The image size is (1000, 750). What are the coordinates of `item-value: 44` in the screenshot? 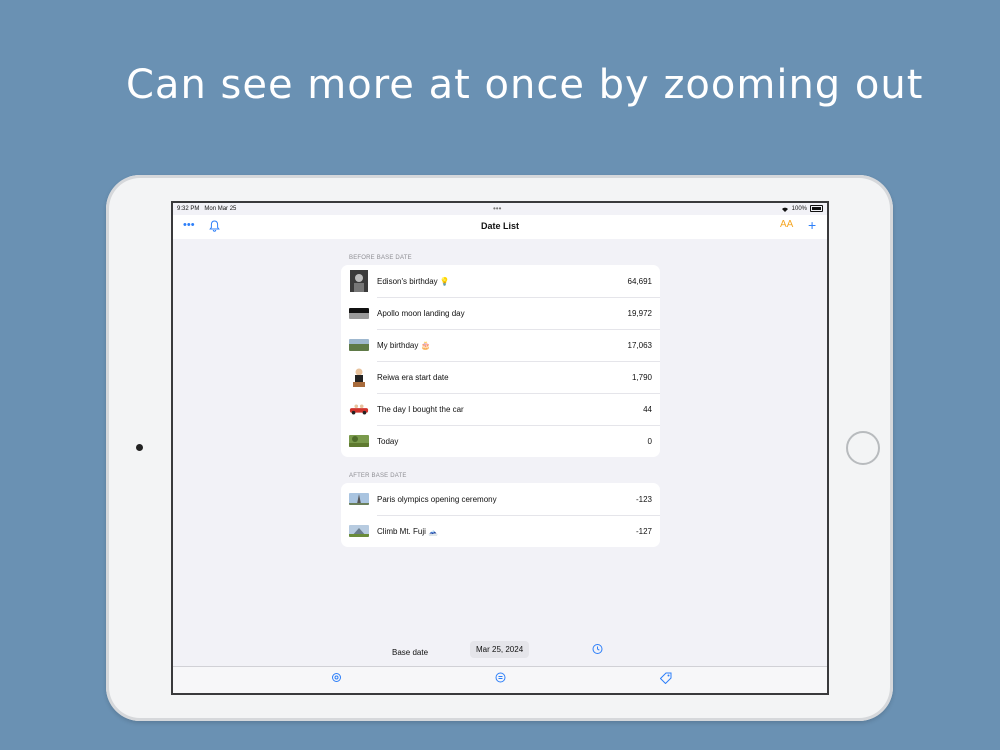 It's located at (647, 409).